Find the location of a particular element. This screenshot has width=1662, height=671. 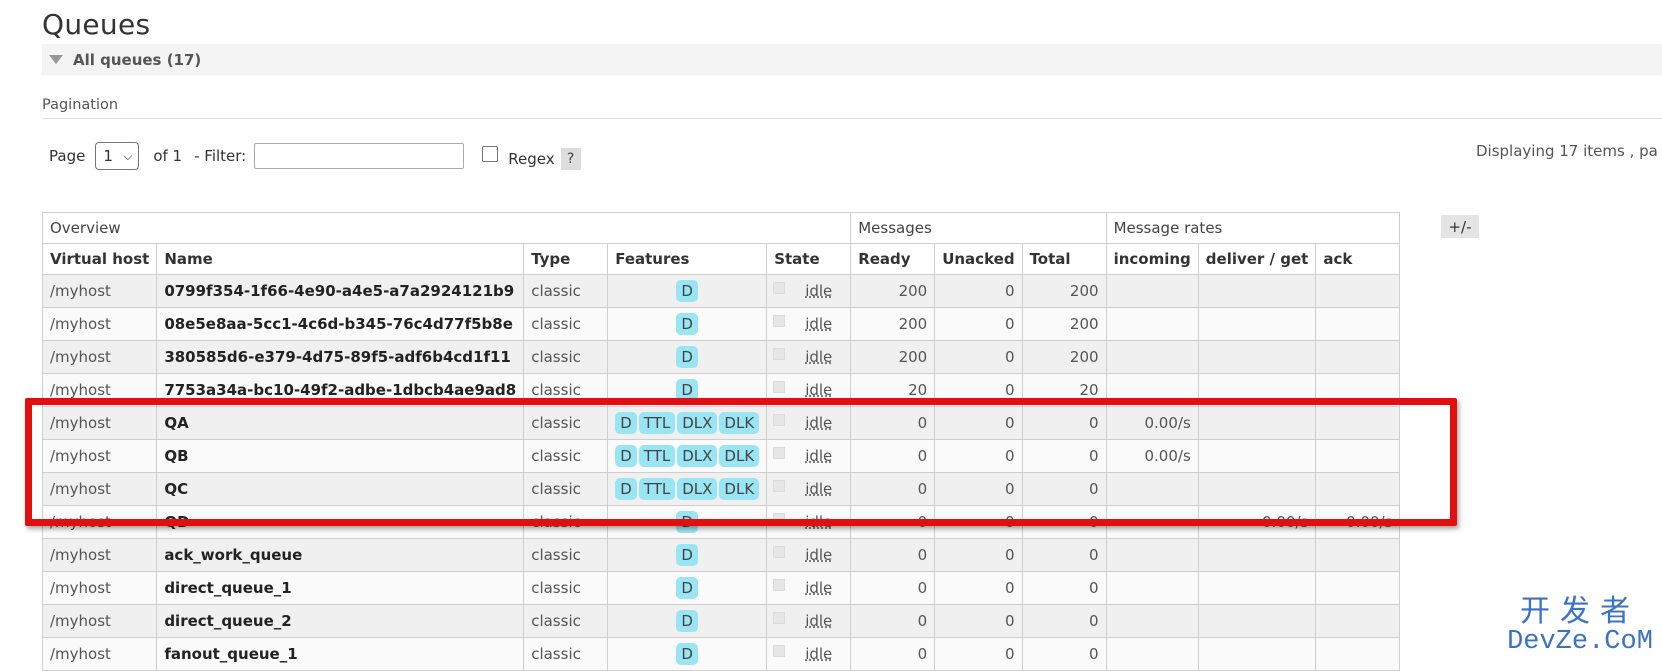

displaying-count: Displaying 17 items , pa is located at coordinates (1567, 151).